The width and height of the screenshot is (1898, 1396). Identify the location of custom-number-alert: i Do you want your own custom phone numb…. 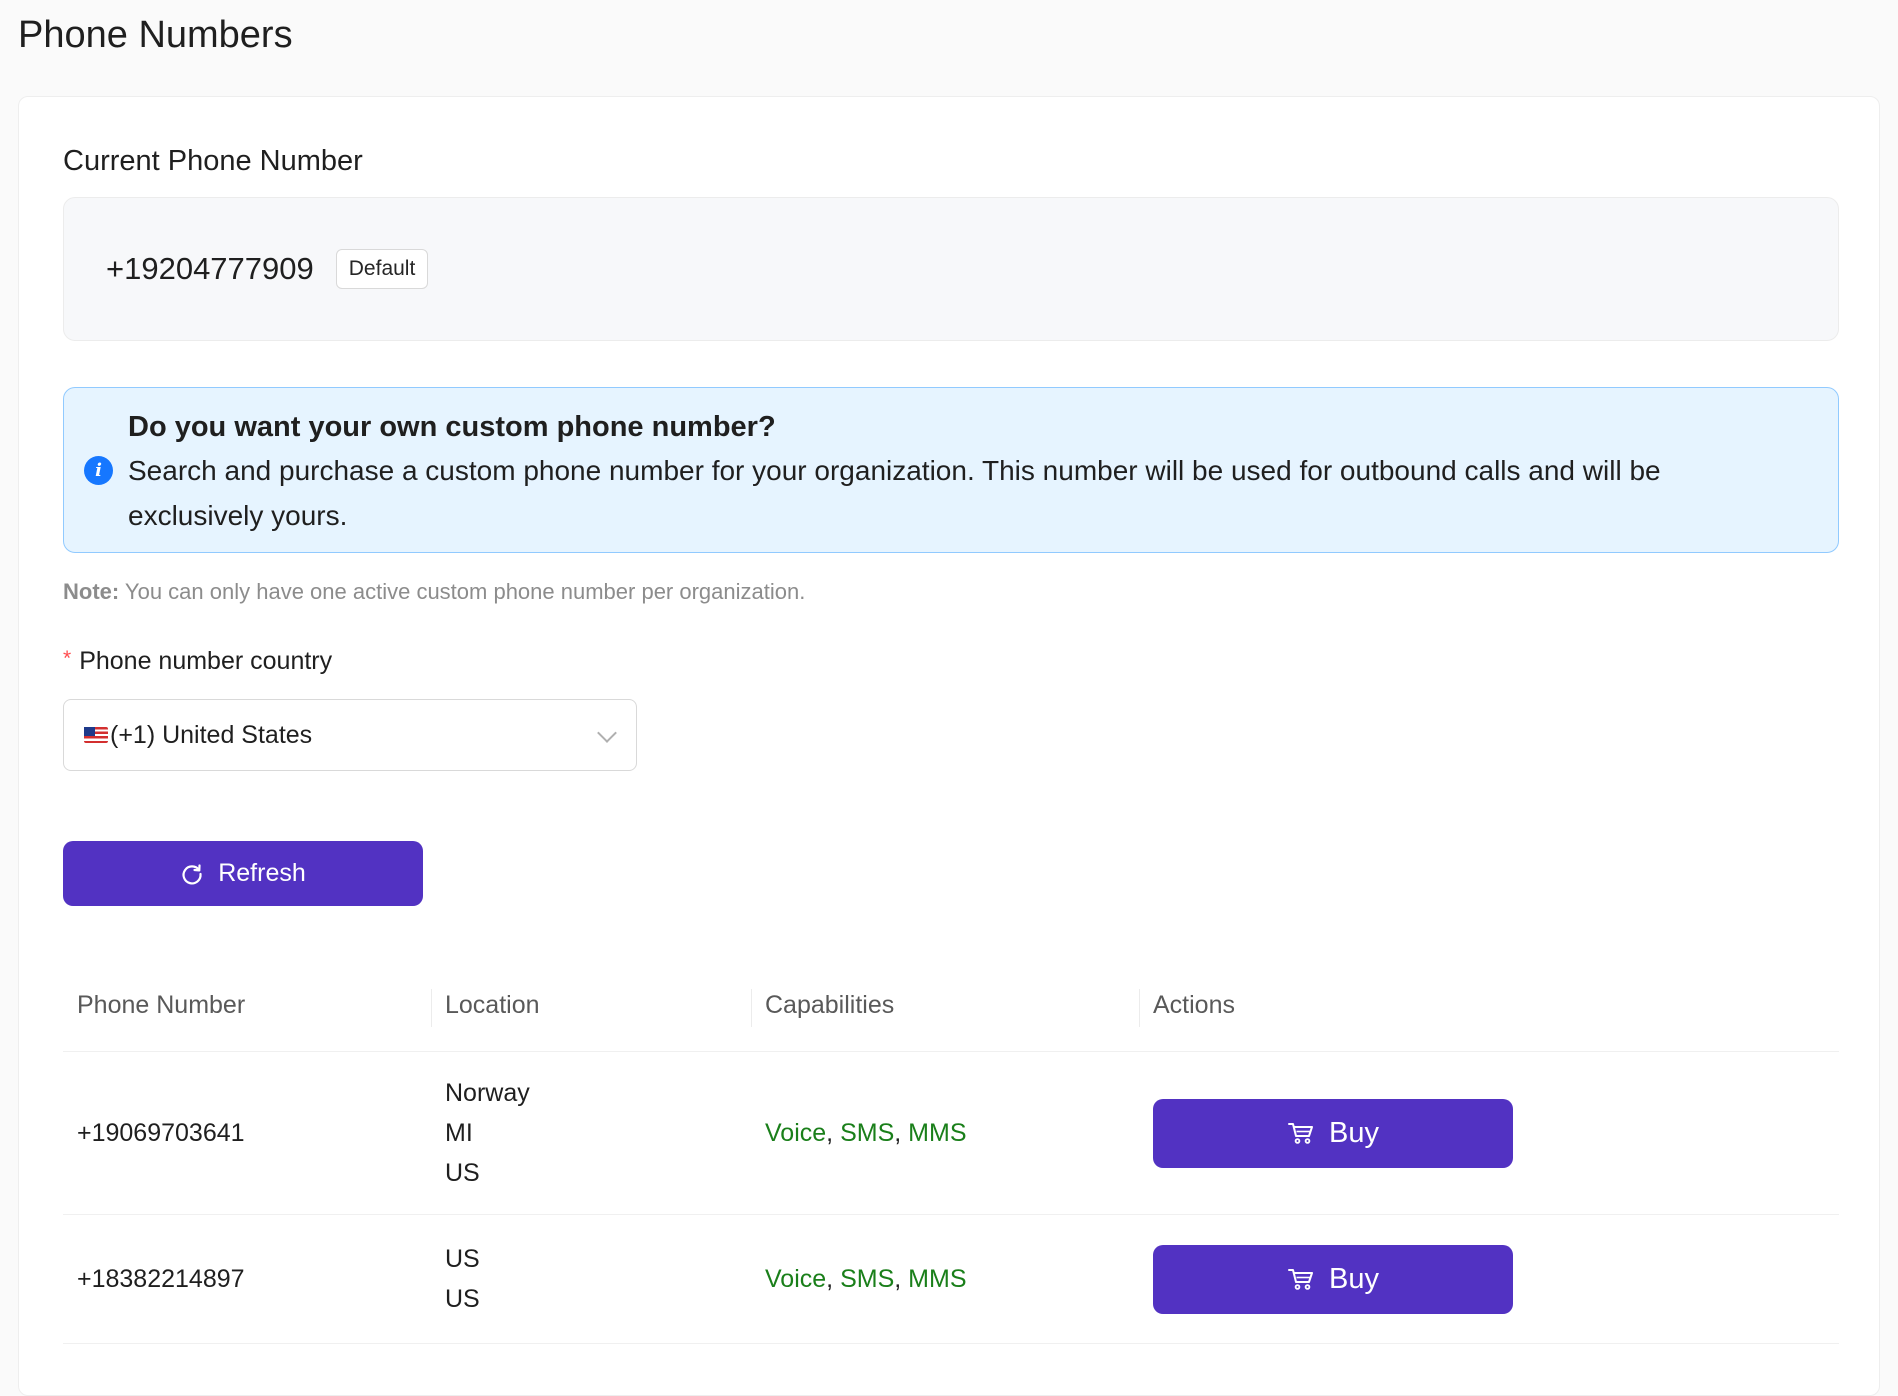
(951, 470).